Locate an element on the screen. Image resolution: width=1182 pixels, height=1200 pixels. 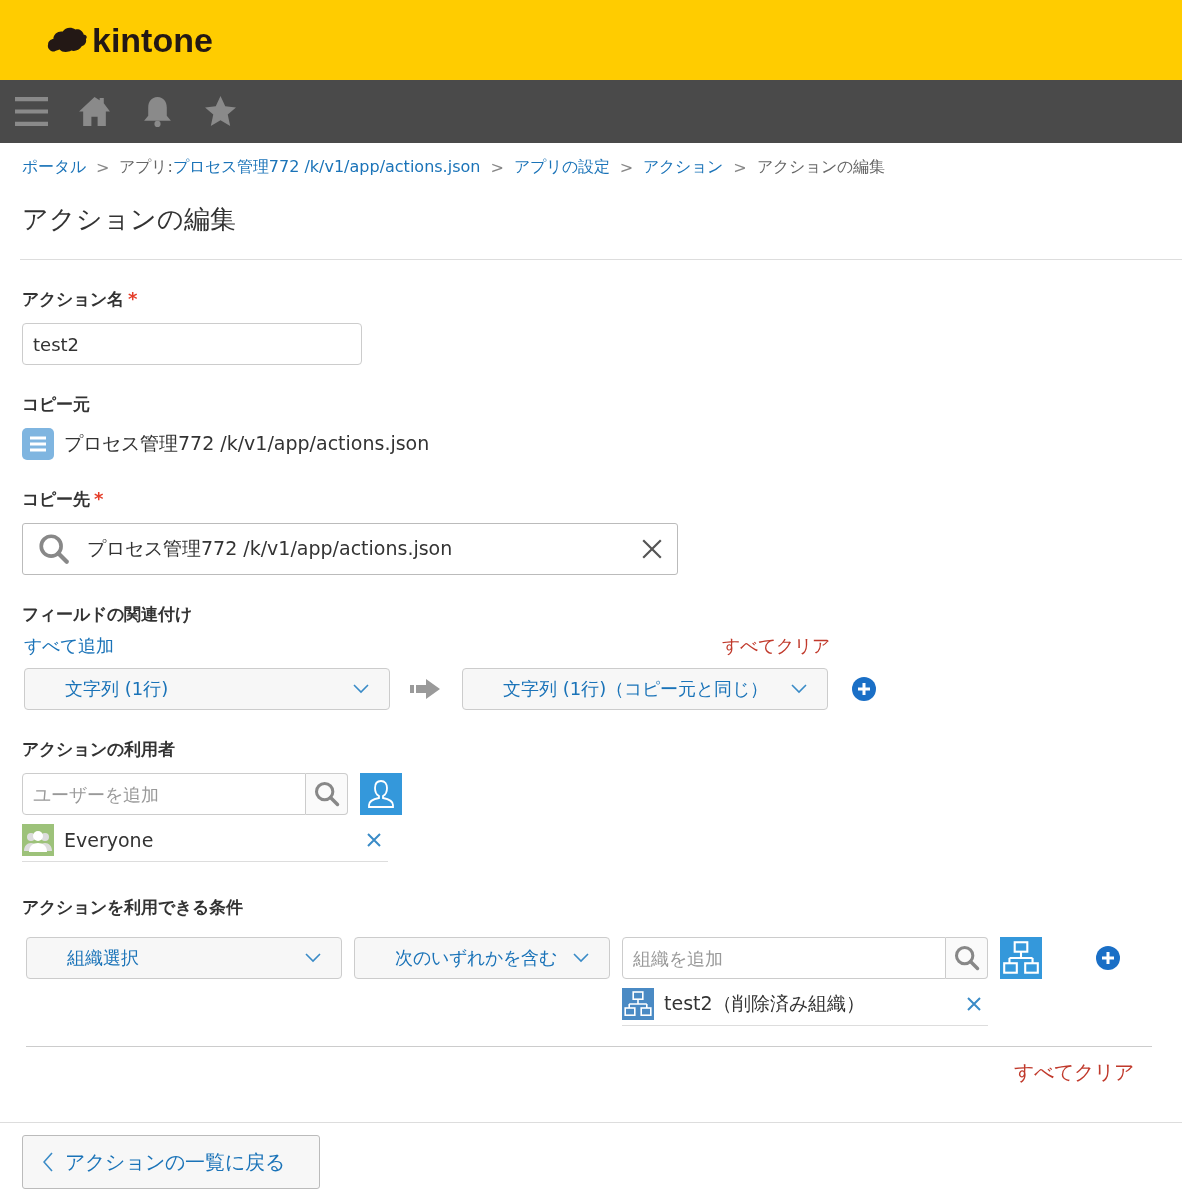
field-label: コピー元 is located at coordinates (56, 404).